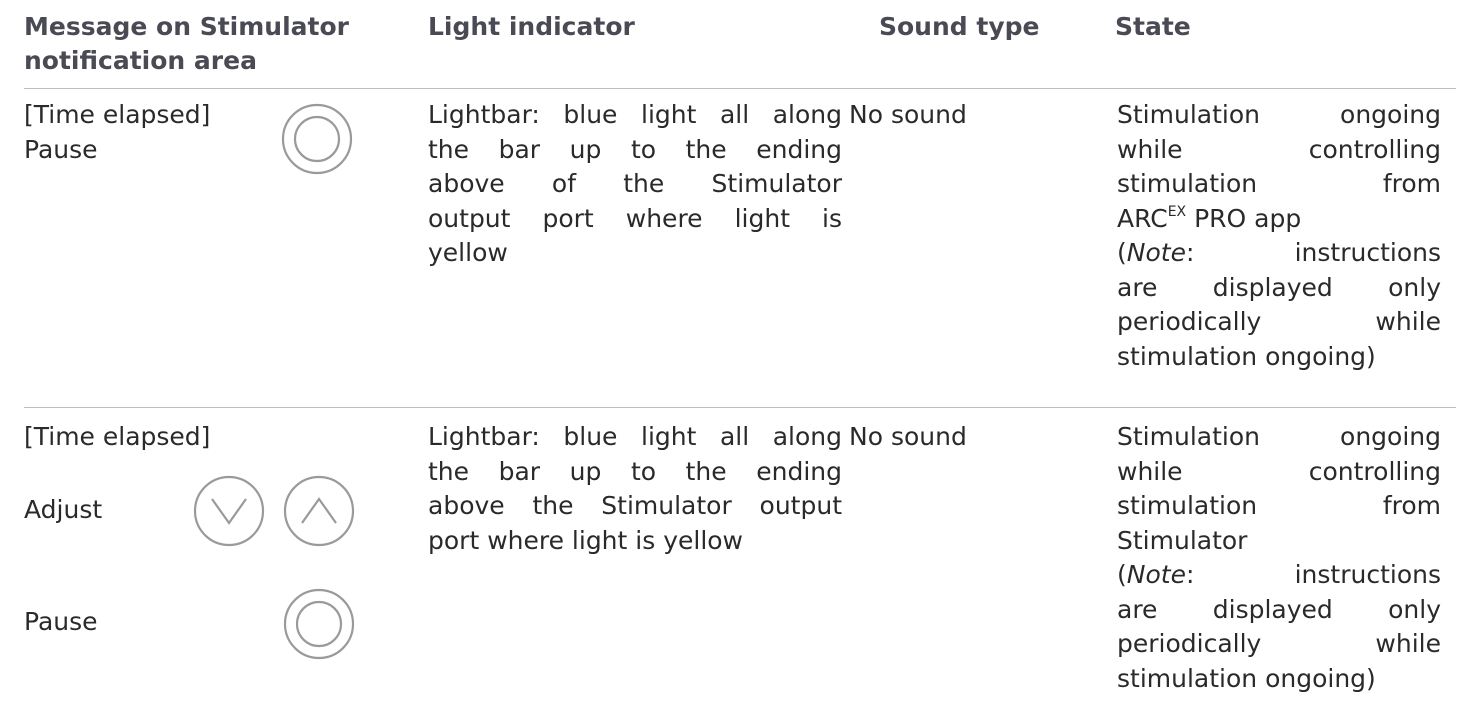 The height and width of the screenshot is (722, 1459). What do you see at coordinates (186, 43) in the screenshot?
I see `header-message: Message on Stimulator notification area` at bounding box center [186, 43].